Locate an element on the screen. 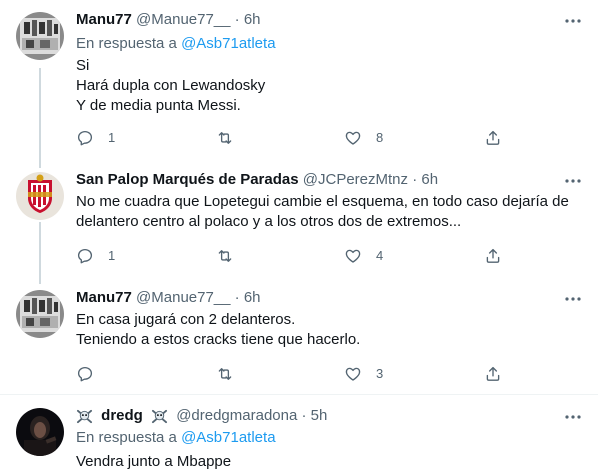  like-count: 4 is located at coordinates (380, 255).